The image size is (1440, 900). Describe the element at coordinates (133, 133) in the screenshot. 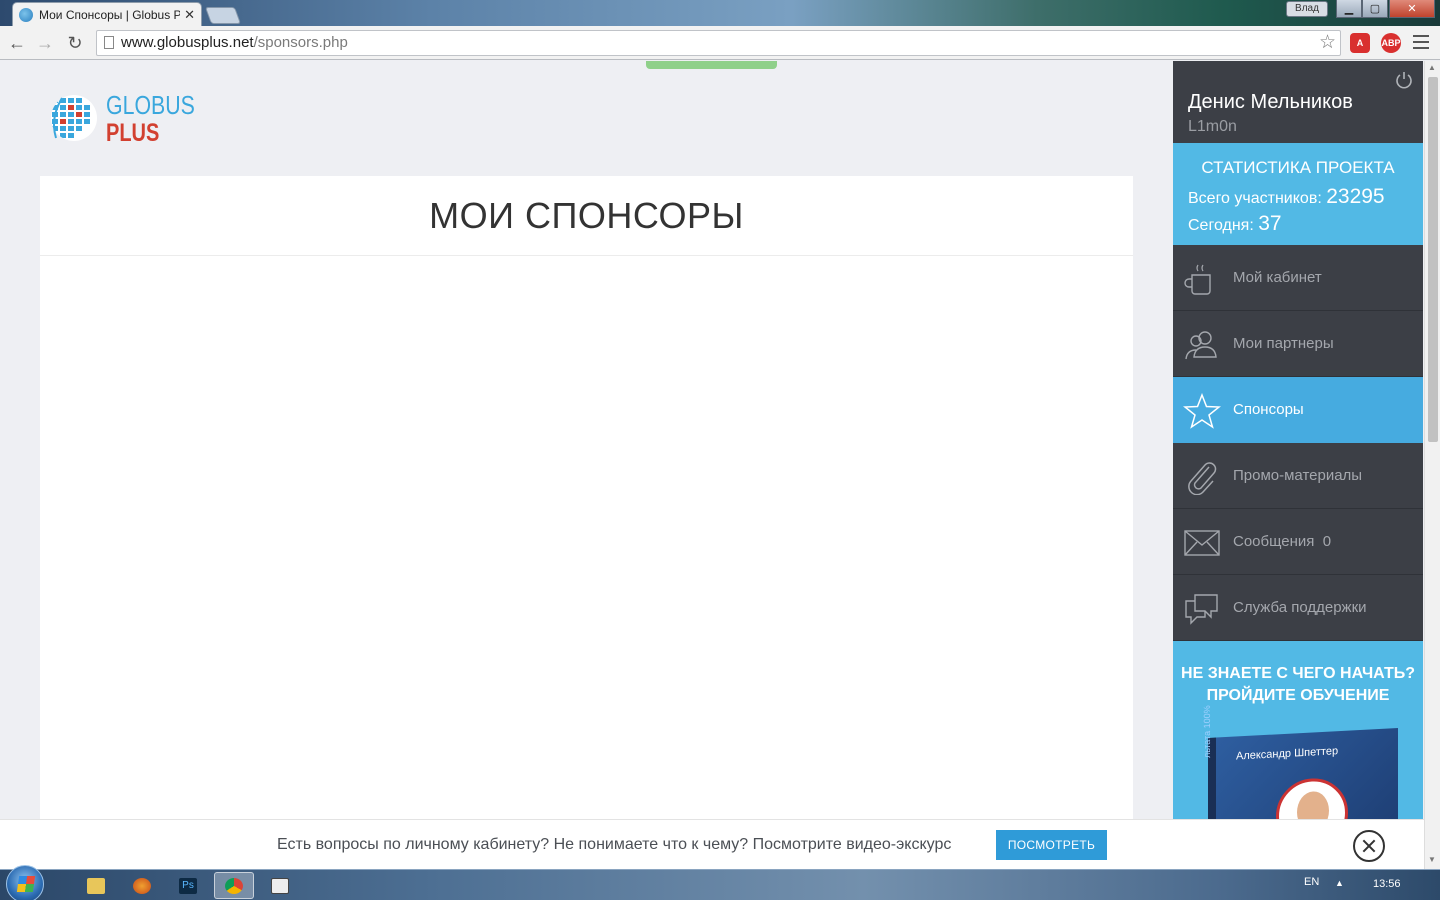

I see `logo-text-plus: PLUS` at that location.